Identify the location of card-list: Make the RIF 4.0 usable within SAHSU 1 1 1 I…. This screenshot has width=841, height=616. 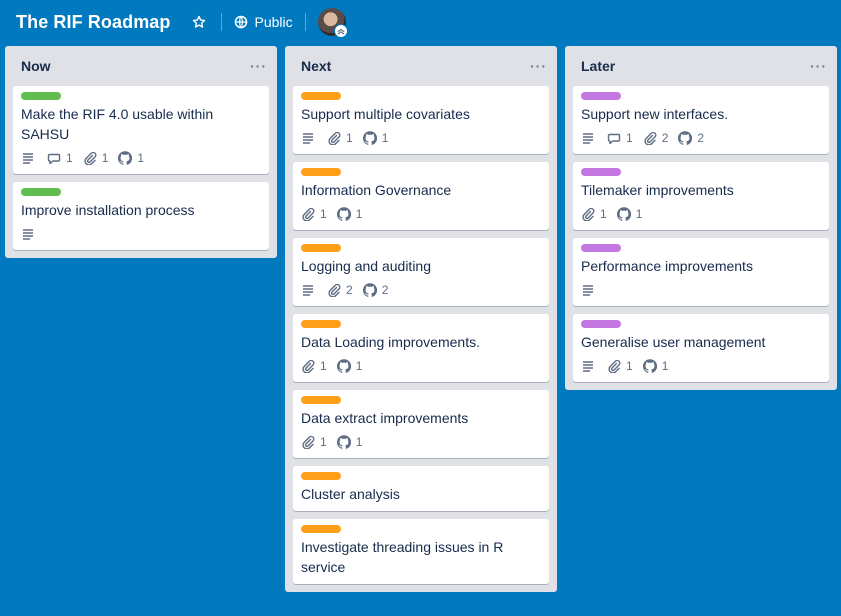
(141, 168).